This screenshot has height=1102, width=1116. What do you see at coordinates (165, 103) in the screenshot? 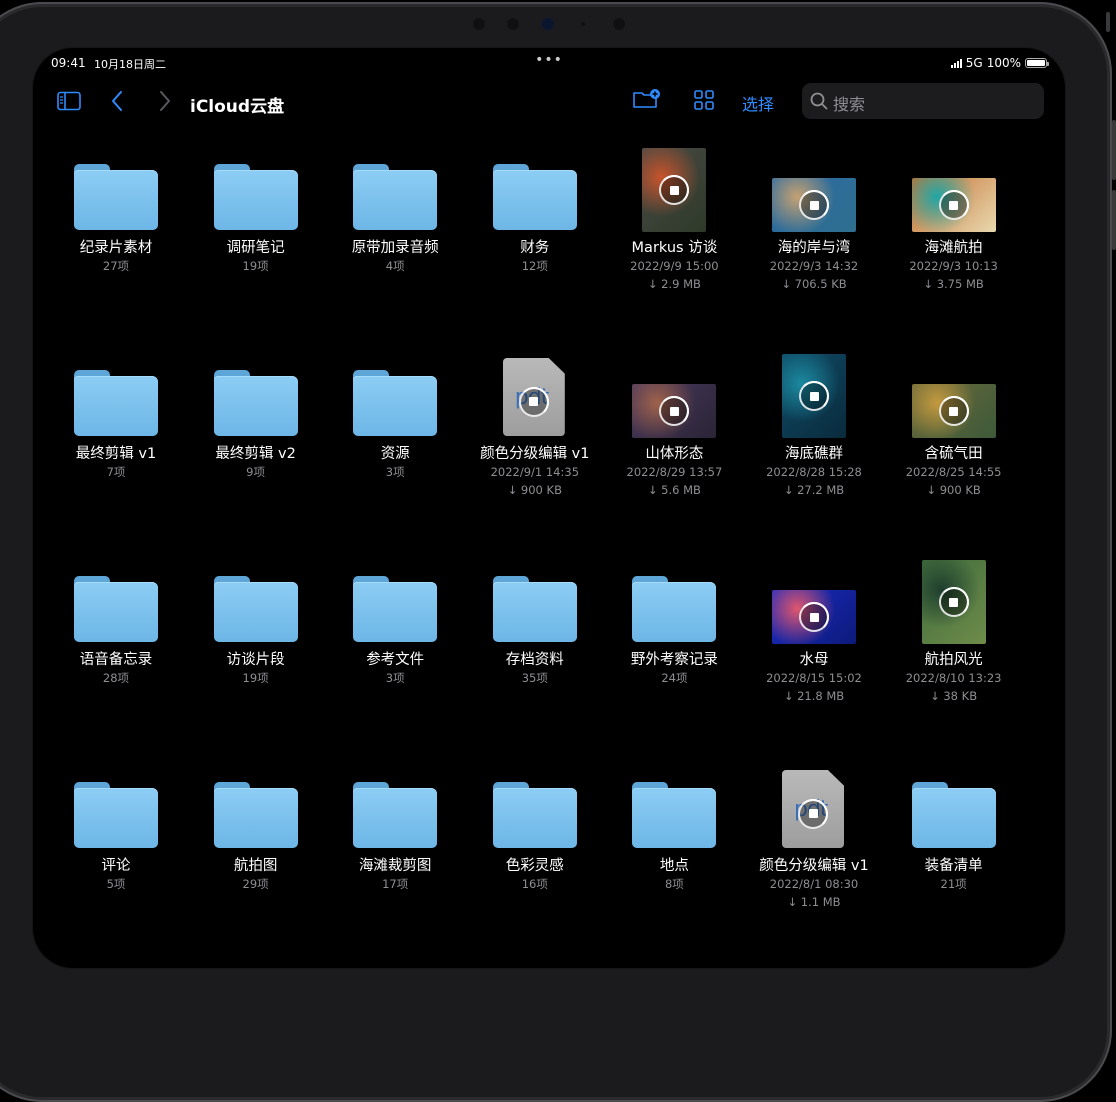
I see `forward-chevron-icon` at bounding box center [165, 103].